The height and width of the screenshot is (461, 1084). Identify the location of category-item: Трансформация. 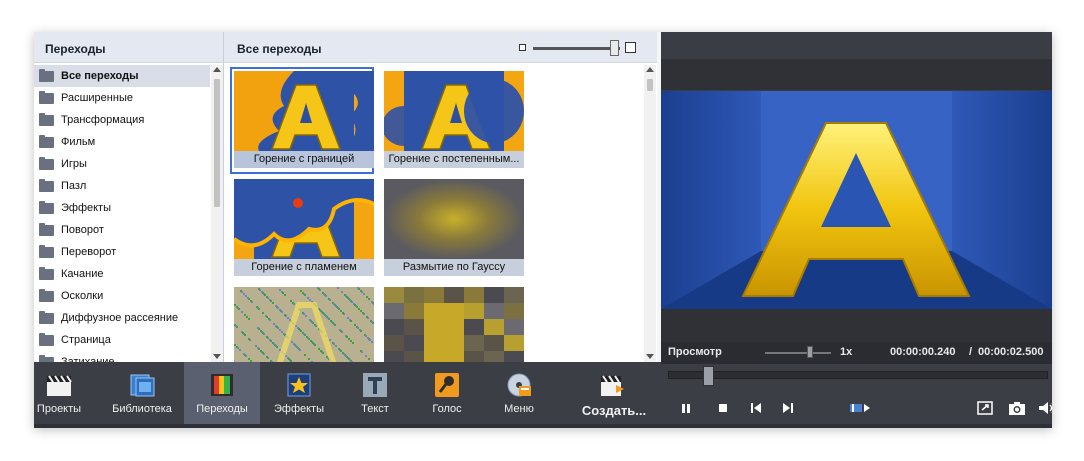
(122, 120).